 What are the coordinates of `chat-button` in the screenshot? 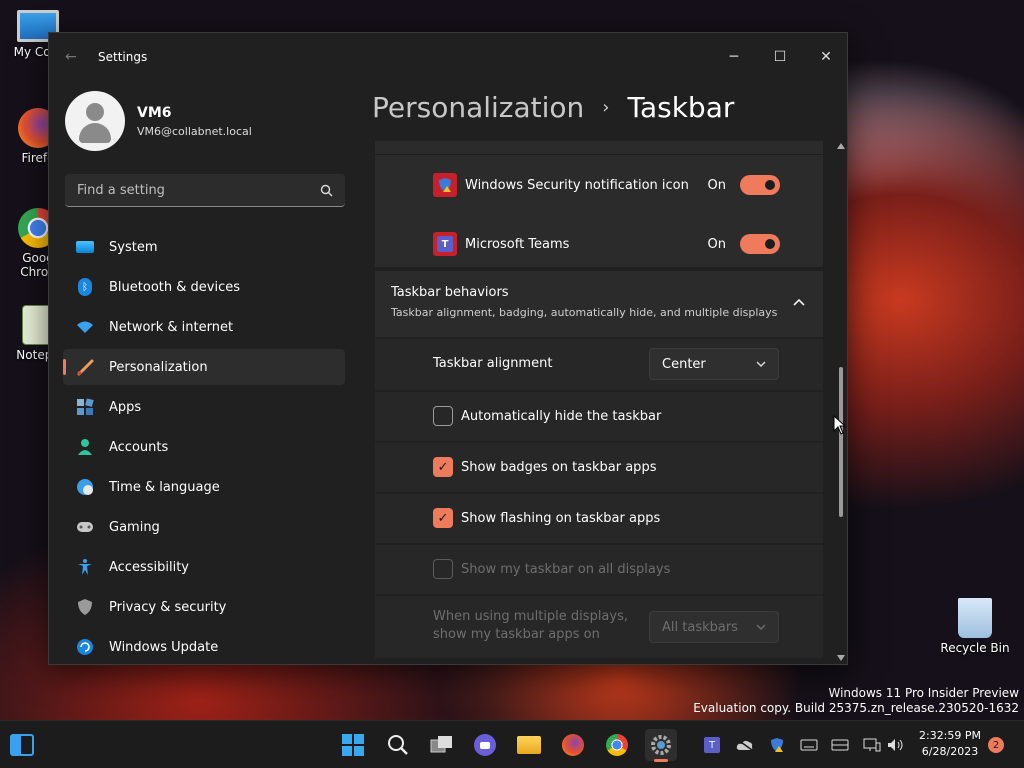 It's located at (485, 745).